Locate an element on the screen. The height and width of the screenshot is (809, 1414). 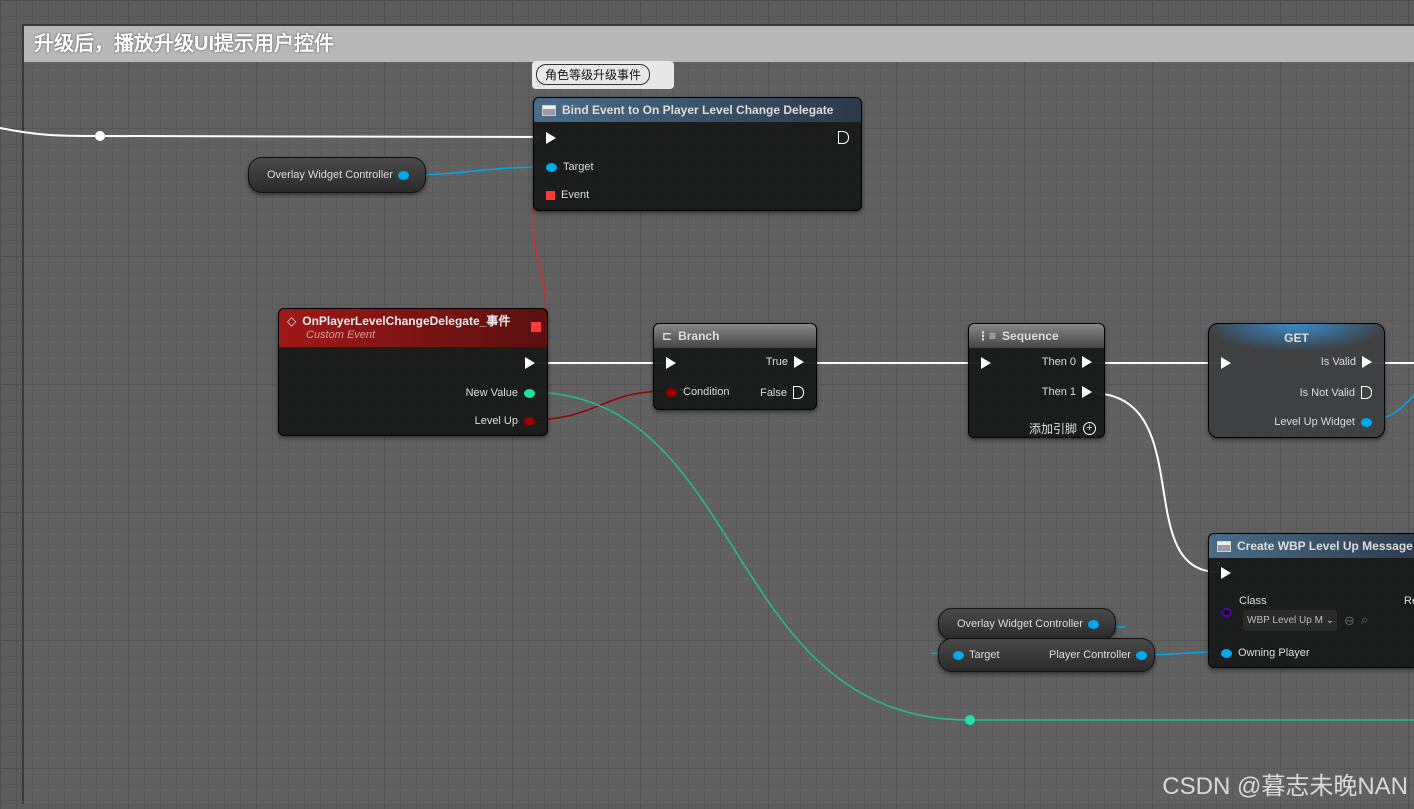
delegate-wire is located at coordinates (539, 259).